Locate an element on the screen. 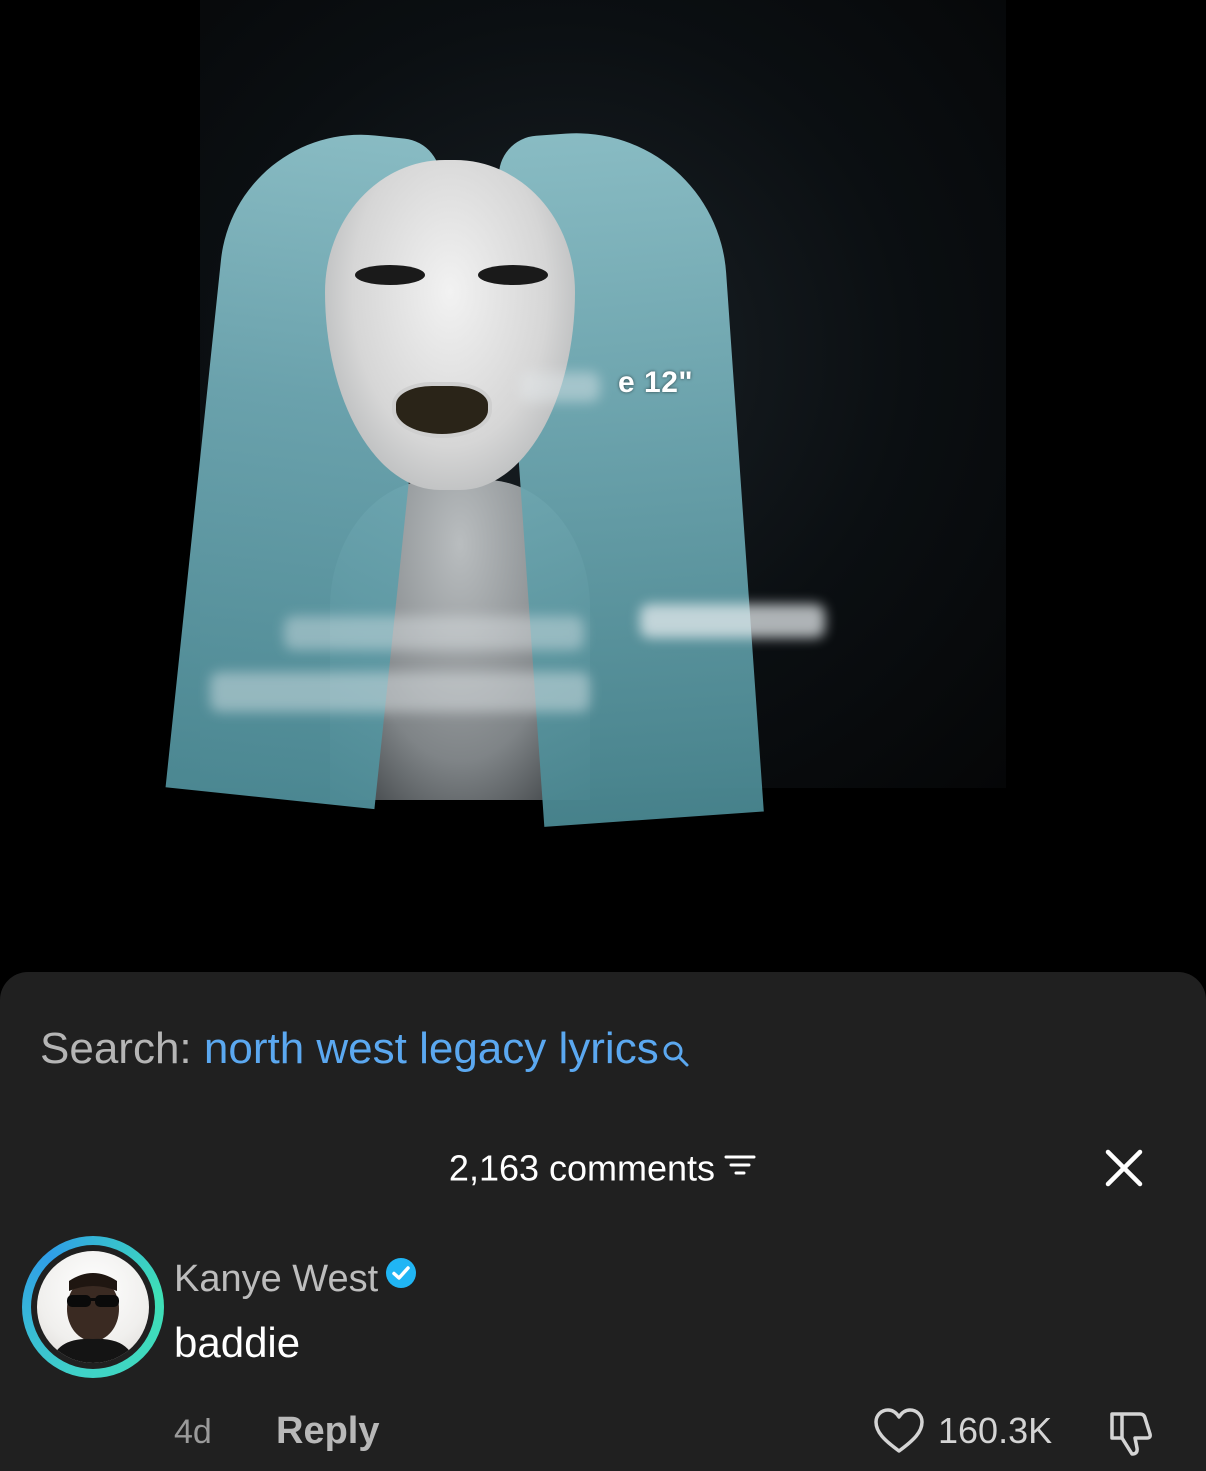  dislike-button is located at coordinates (1132, 1432).